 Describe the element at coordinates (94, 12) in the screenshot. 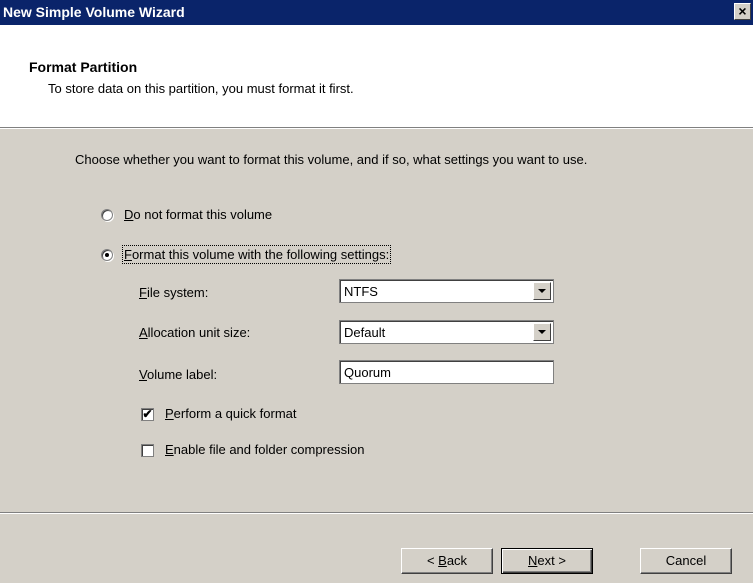

I see `window-title: New Simple Volume Wizard` at that location.